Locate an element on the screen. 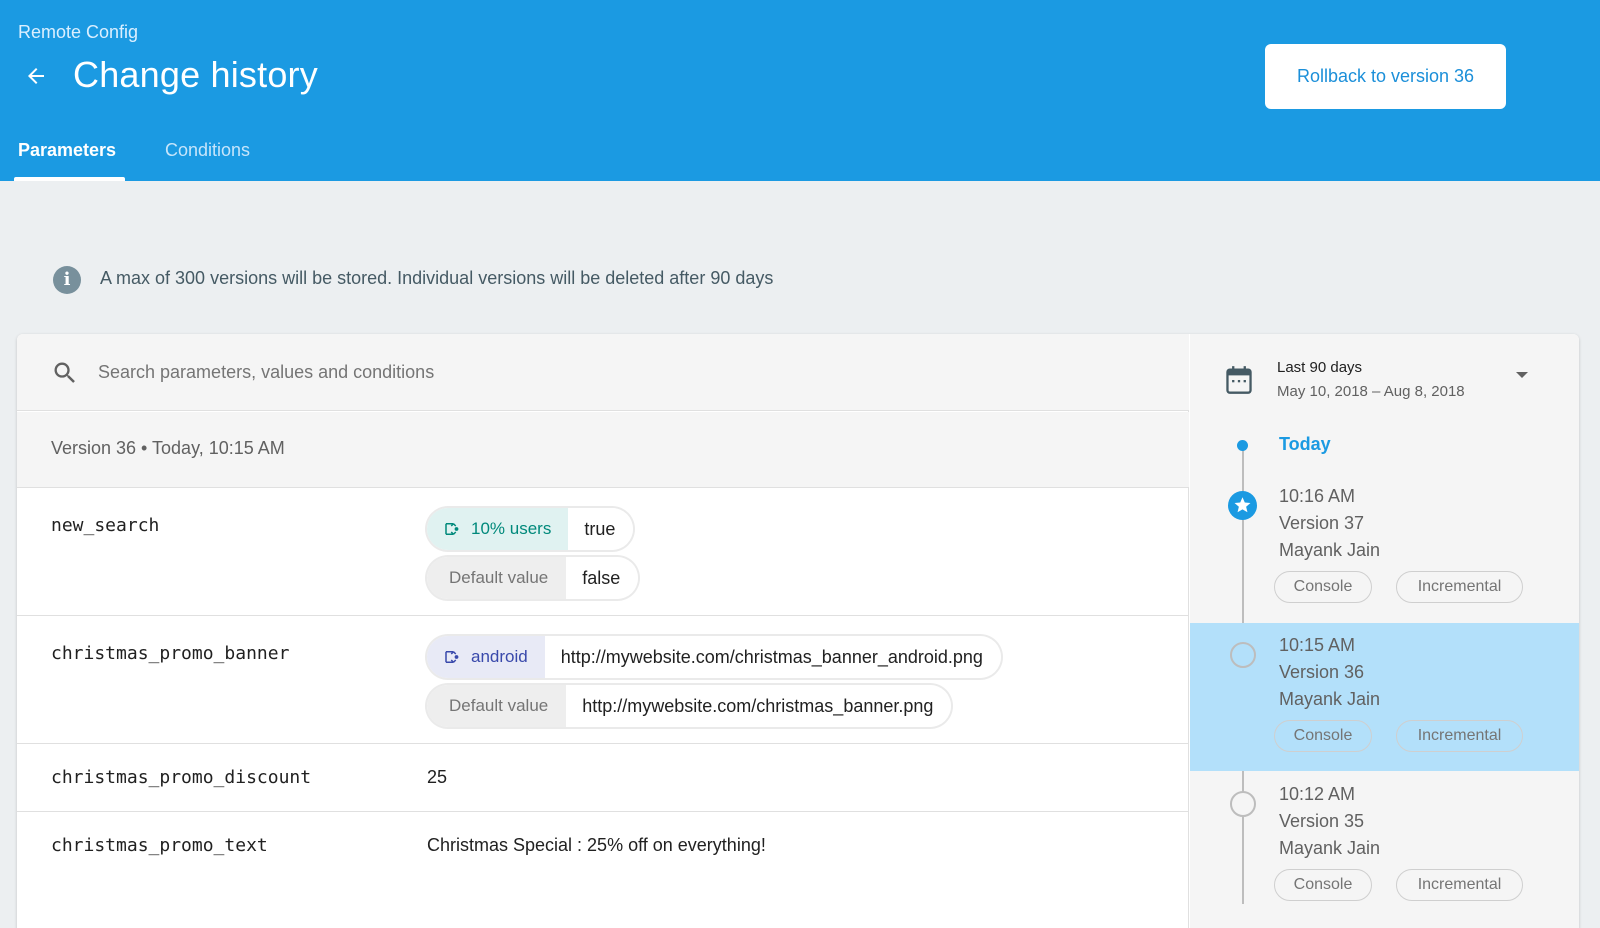 The width and height of the screenshot is (1600, 928). parameter-name: christmas_promo_banner is located at coordinates (170, 653).